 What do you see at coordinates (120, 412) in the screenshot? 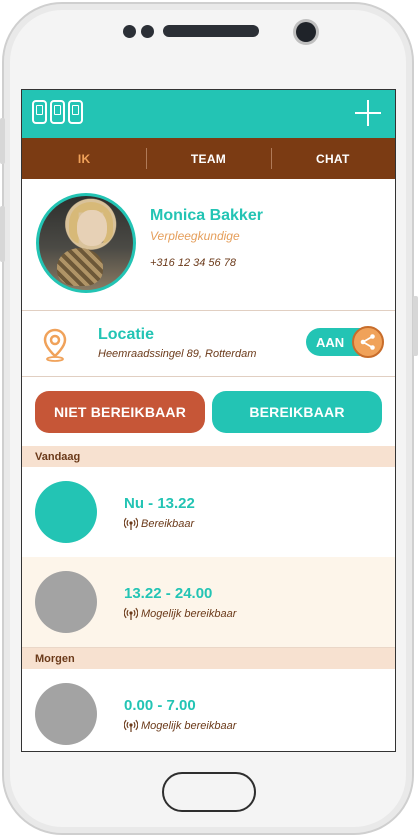
I see `not-available-button: NIET BEREIKBAAR` at bounding box center [120, 412].